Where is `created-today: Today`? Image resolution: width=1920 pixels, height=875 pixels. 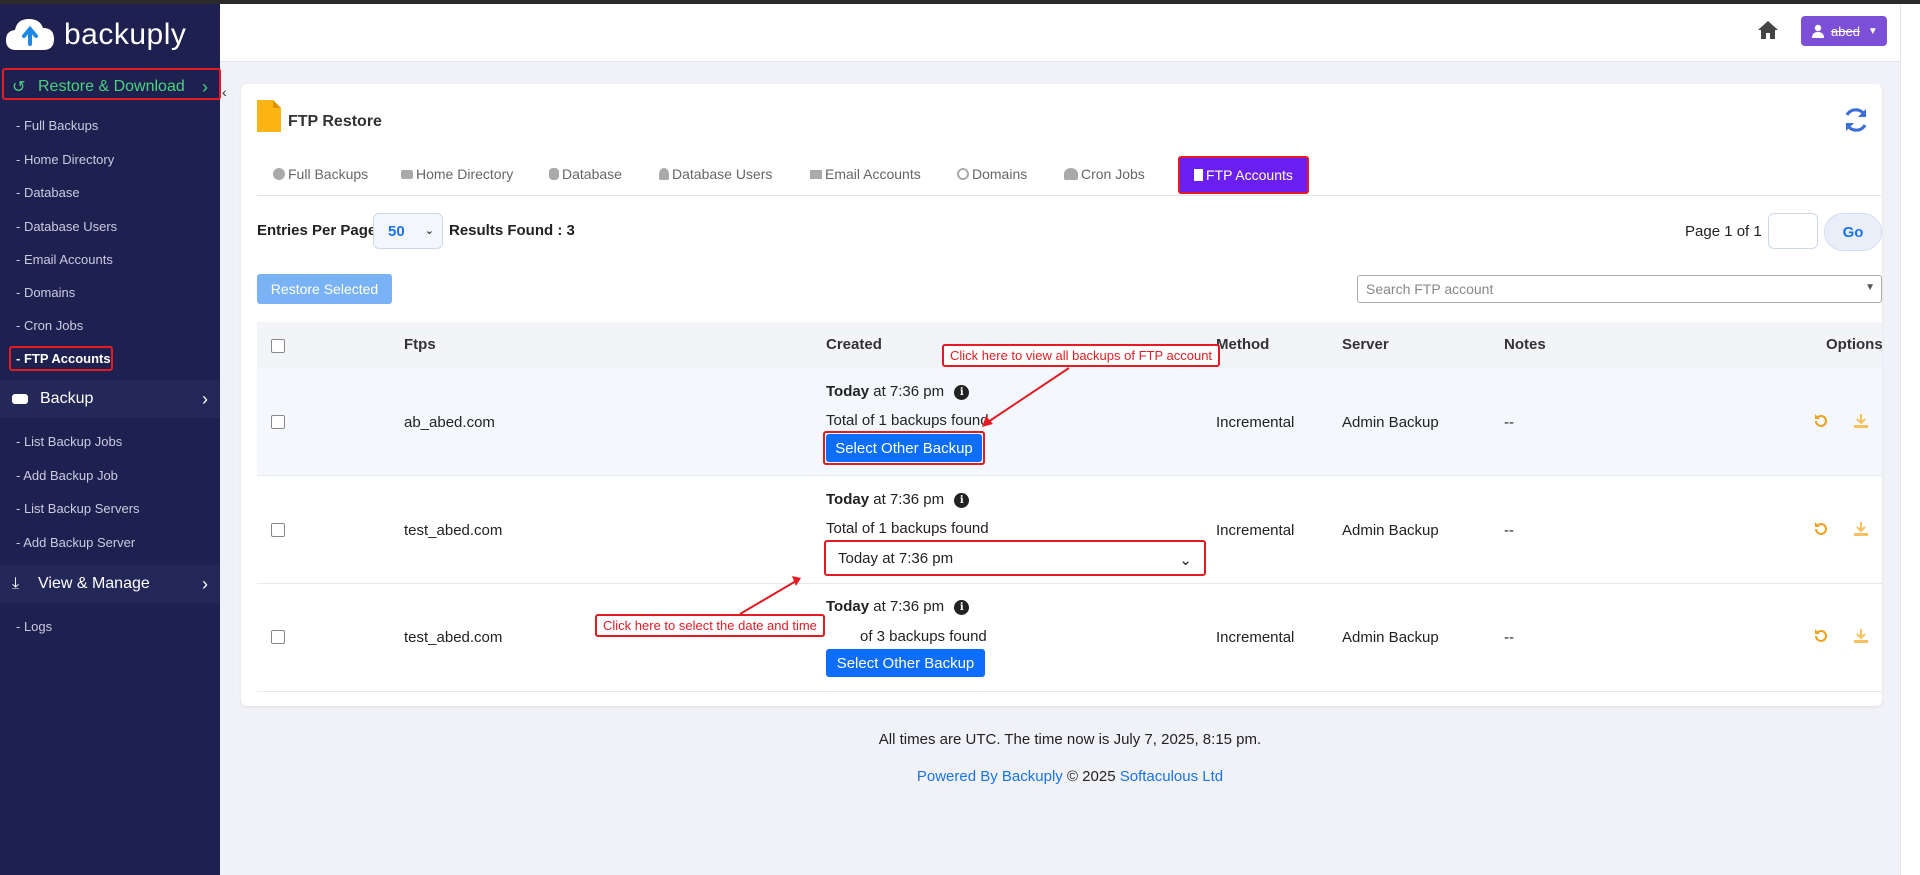
created-today: Today is located at coordinates (848, 499).